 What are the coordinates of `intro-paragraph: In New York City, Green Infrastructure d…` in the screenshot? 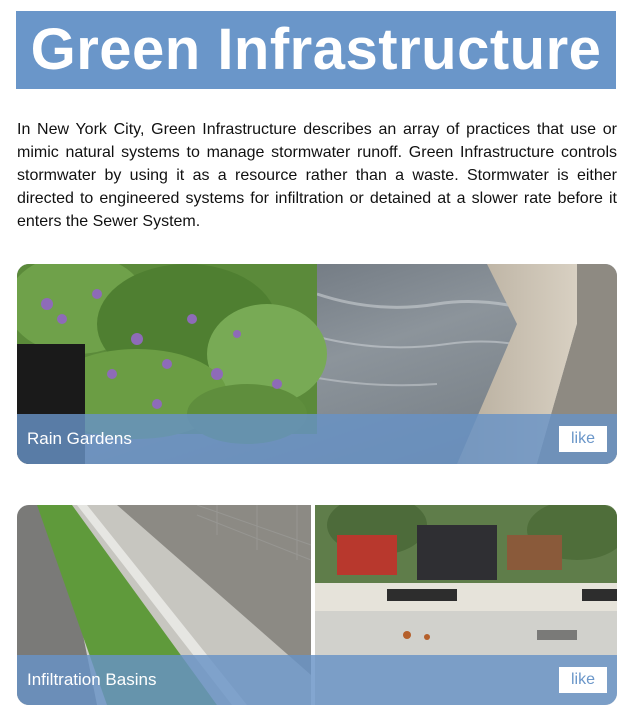 It's located at (317, 175).